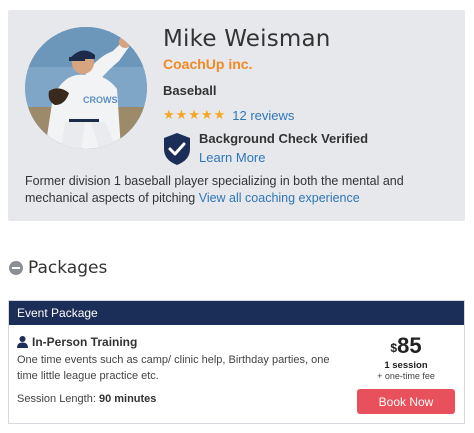 The height and width of the screenshot is (433, 474). I want to click on package-type: Event Package, so click(236, 313).